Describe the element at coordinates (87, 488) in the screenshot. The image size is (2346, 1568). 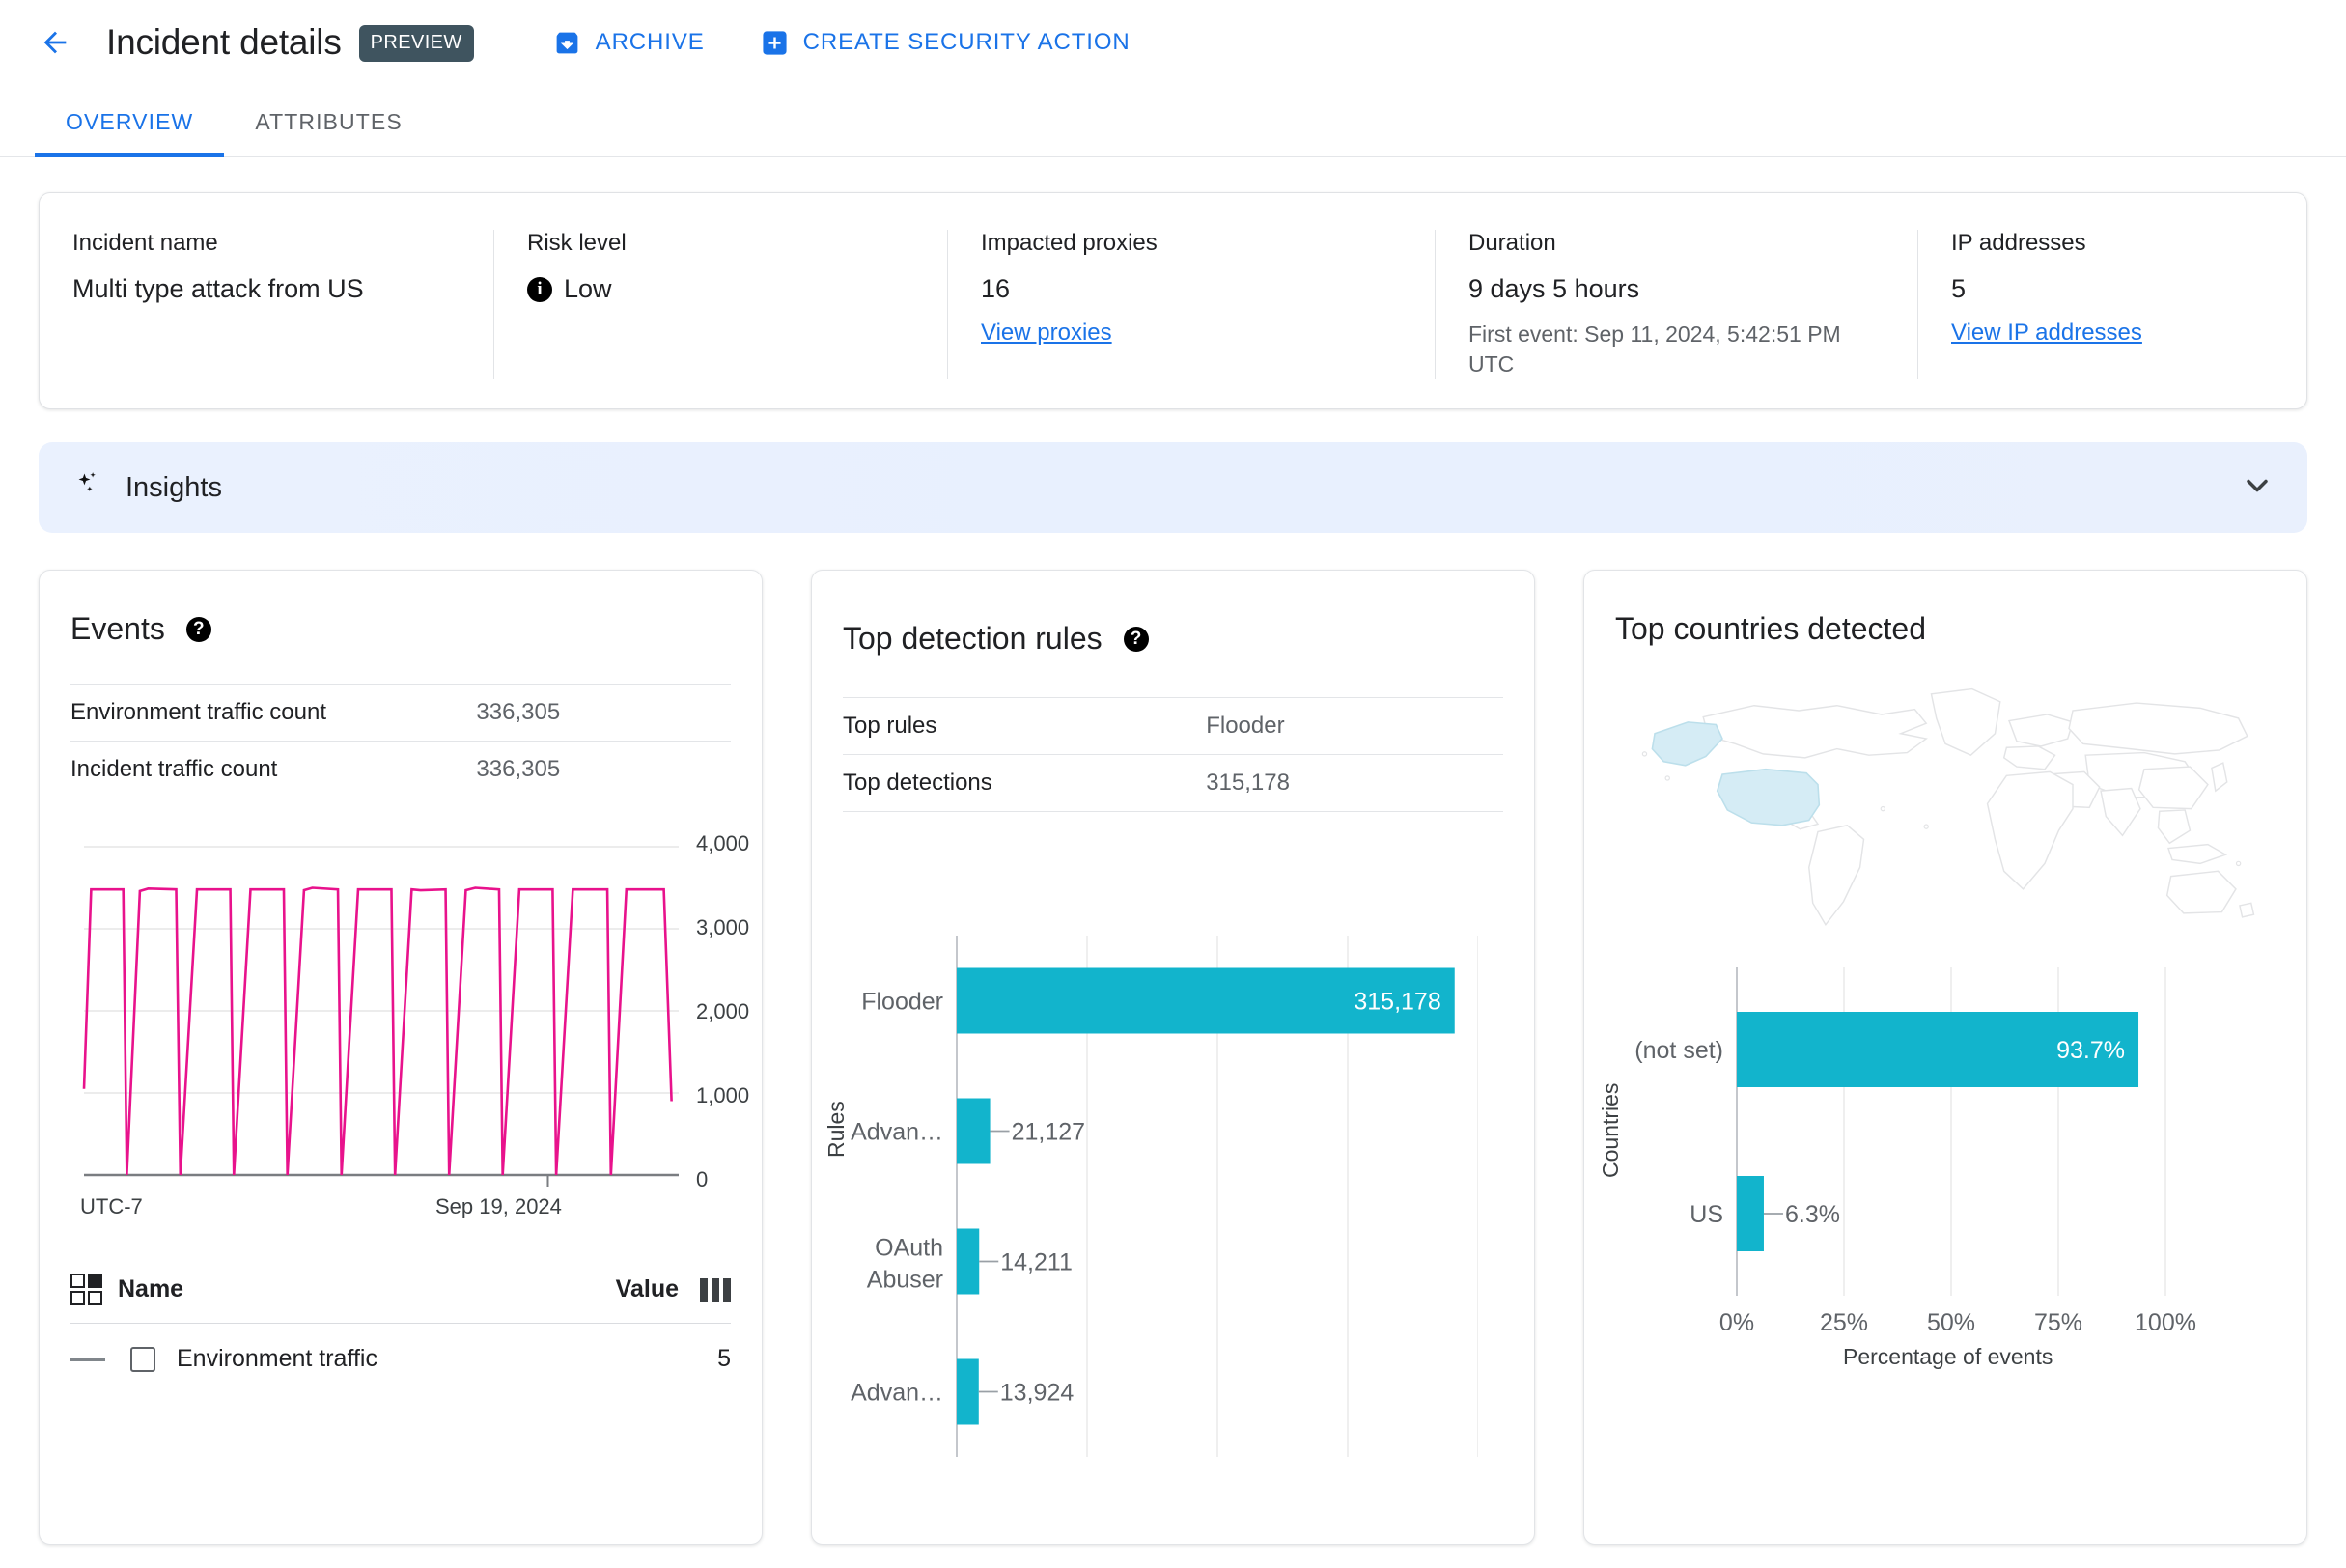
I see `sparkle-icon` at that location.